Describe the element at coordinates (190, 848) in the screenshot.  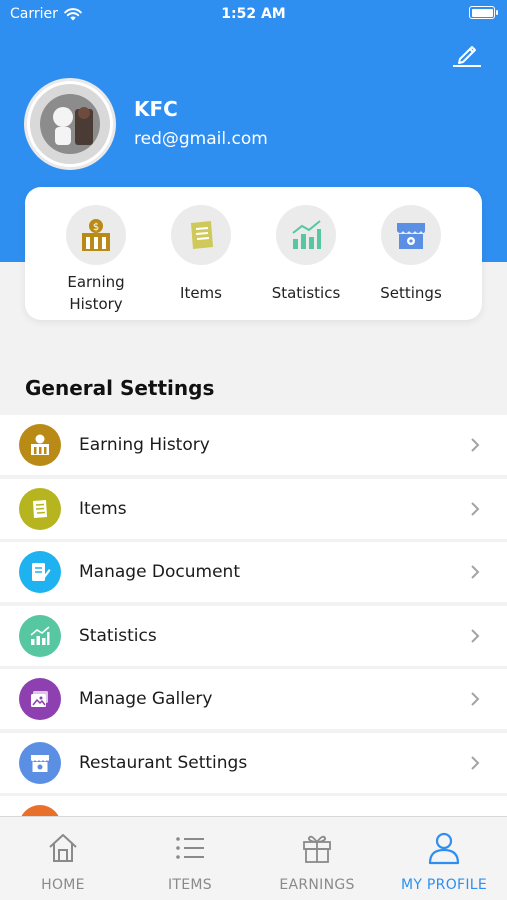
I see `list-icon` at that location.